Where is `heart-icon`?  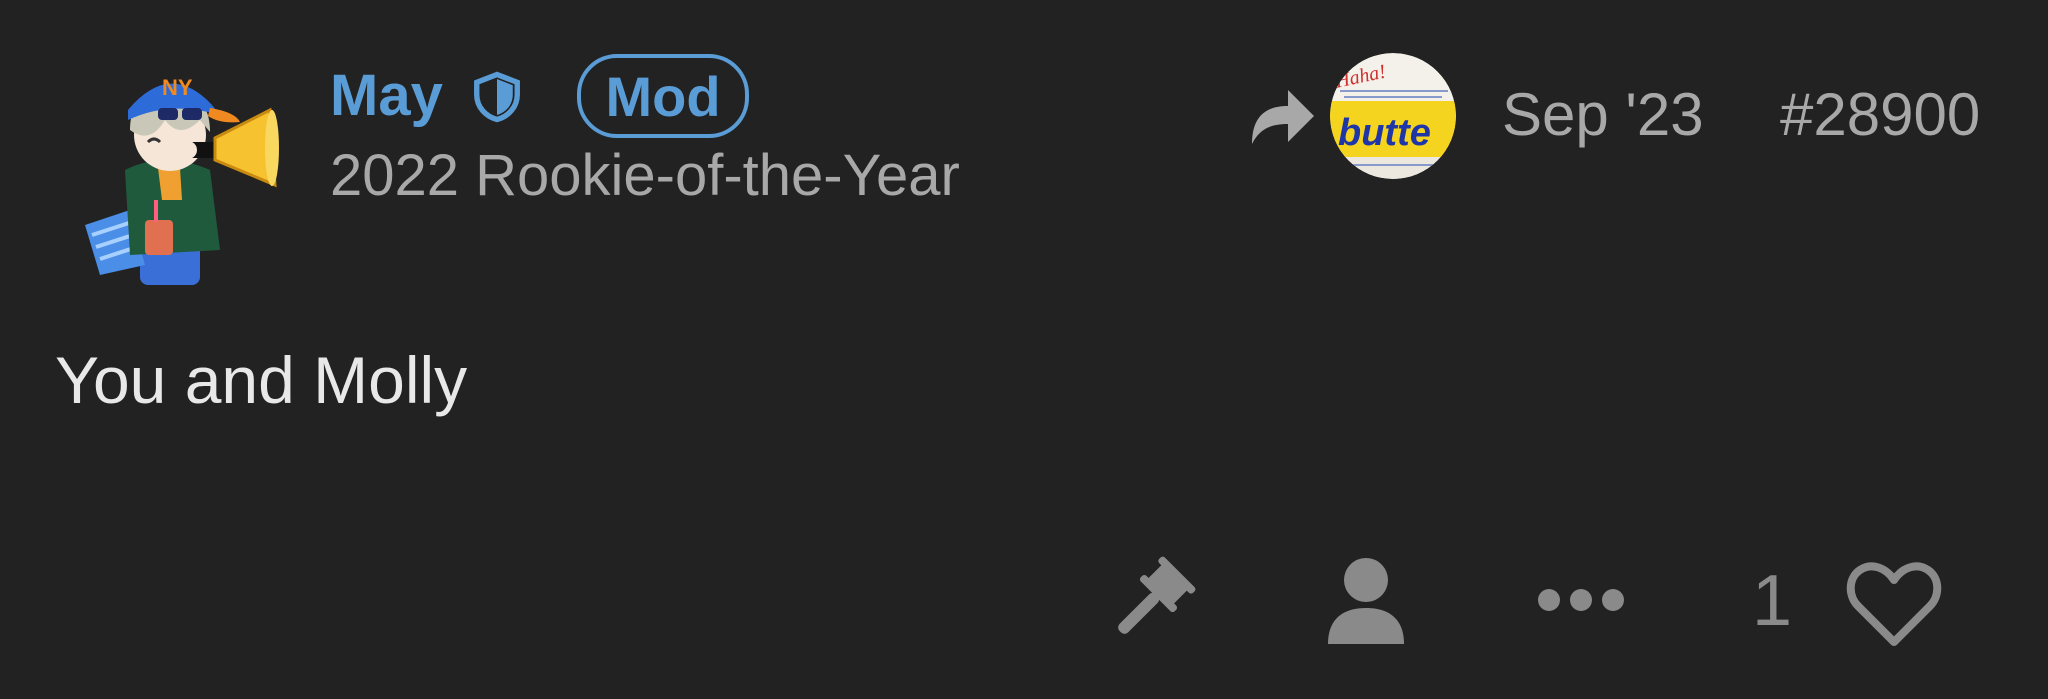 heart-icon is located at coordinates (1894, 604).